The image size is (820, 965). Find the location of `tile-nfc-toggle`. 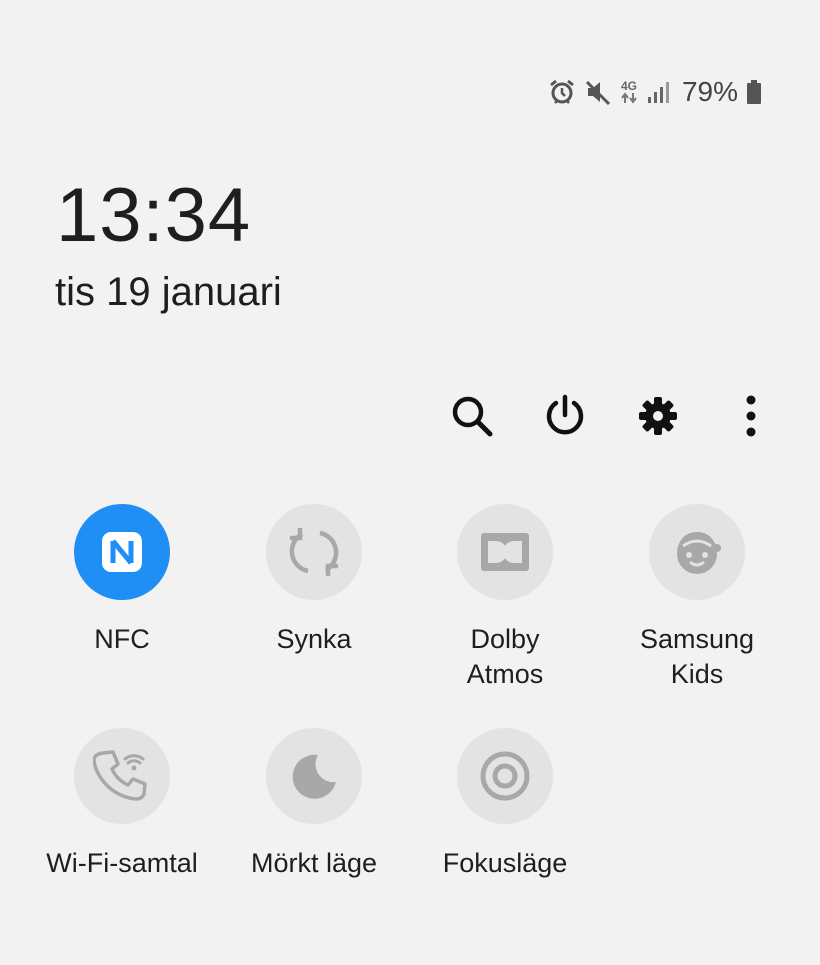

tile-nfc-toggle is located at coordinates (122, 552).